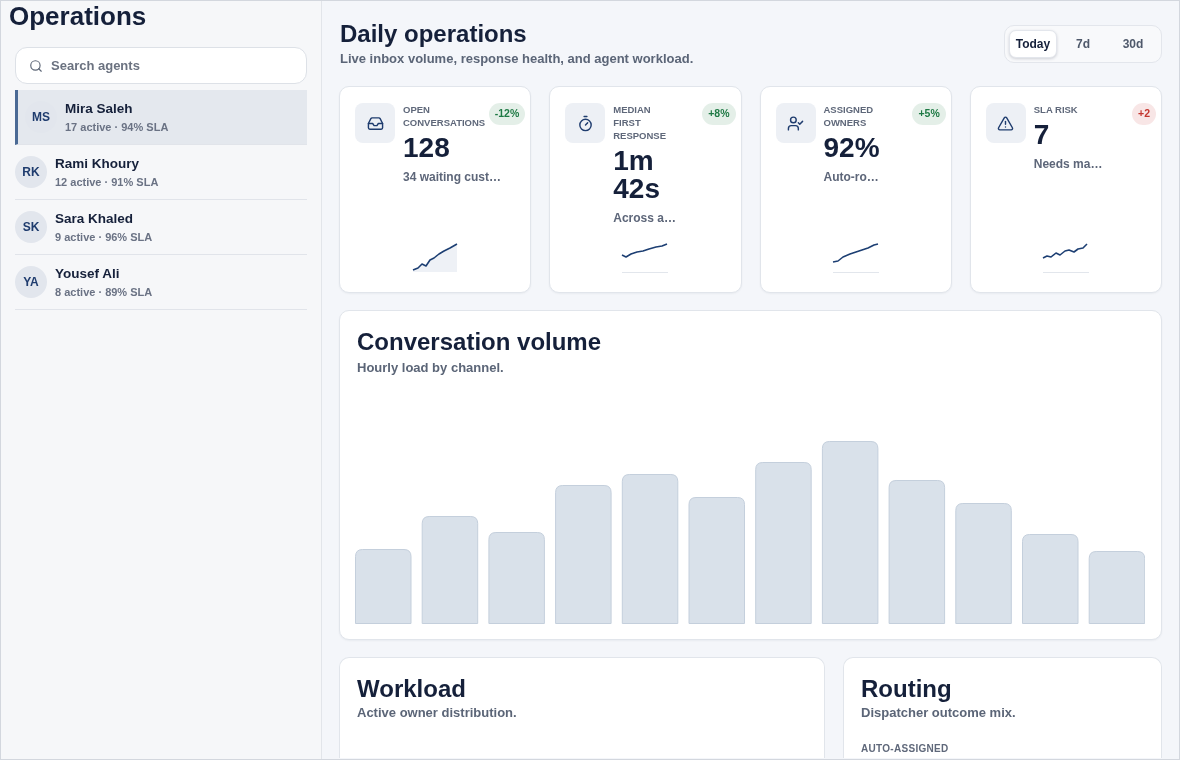  I want to click on search-icon, so click(36, 66).